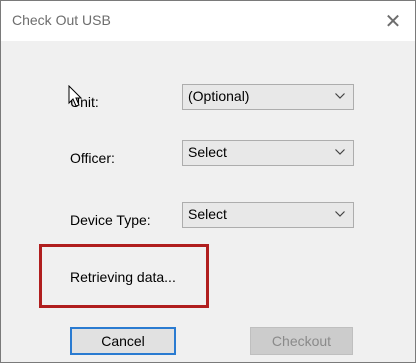  I want to click on checkout-button-label: Checkout, so click(301, 341).